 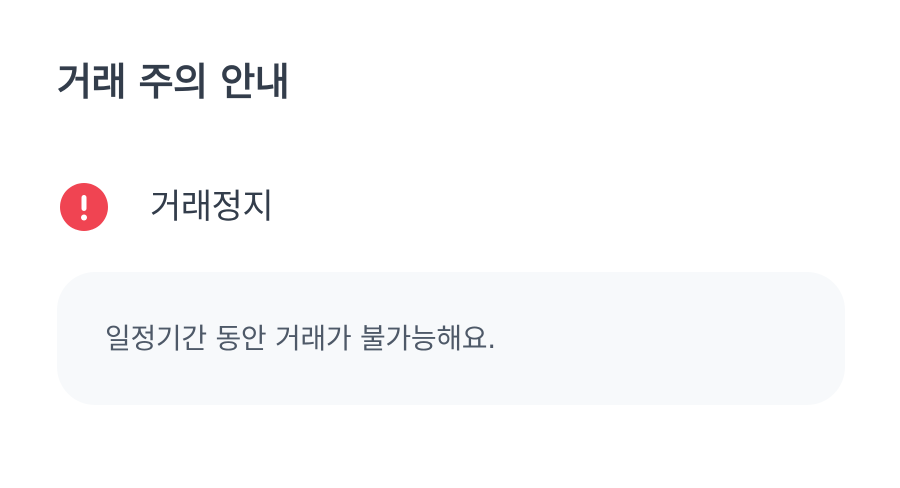 What do you see at coordinates (84, 207) in the screenshot?
I see `exclamation-circle-icon` at bounding box center [84, 207].